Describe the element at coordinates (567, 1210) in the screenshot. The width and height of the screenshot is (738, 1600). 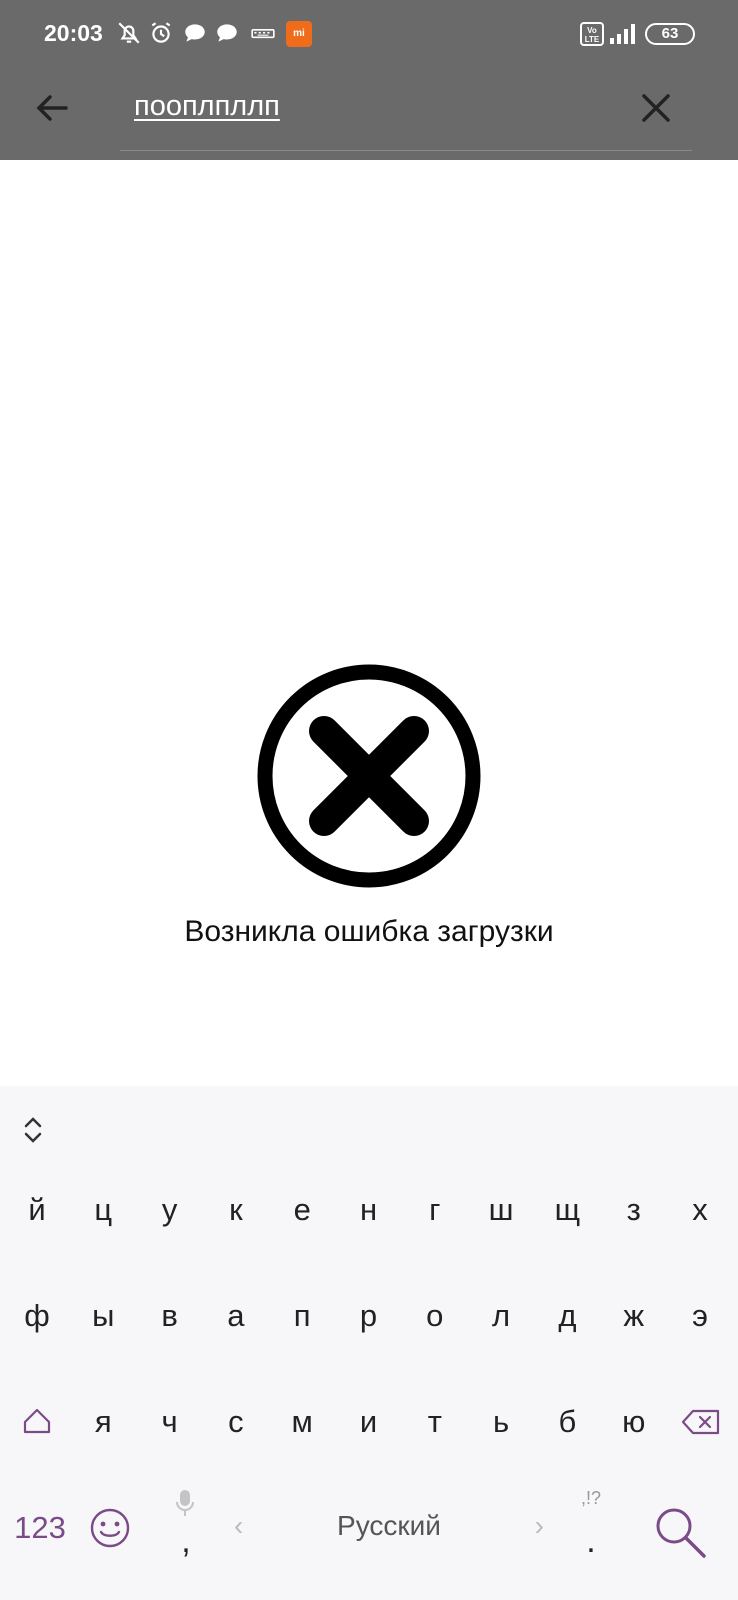
I see `key-щ: щ` at that location.